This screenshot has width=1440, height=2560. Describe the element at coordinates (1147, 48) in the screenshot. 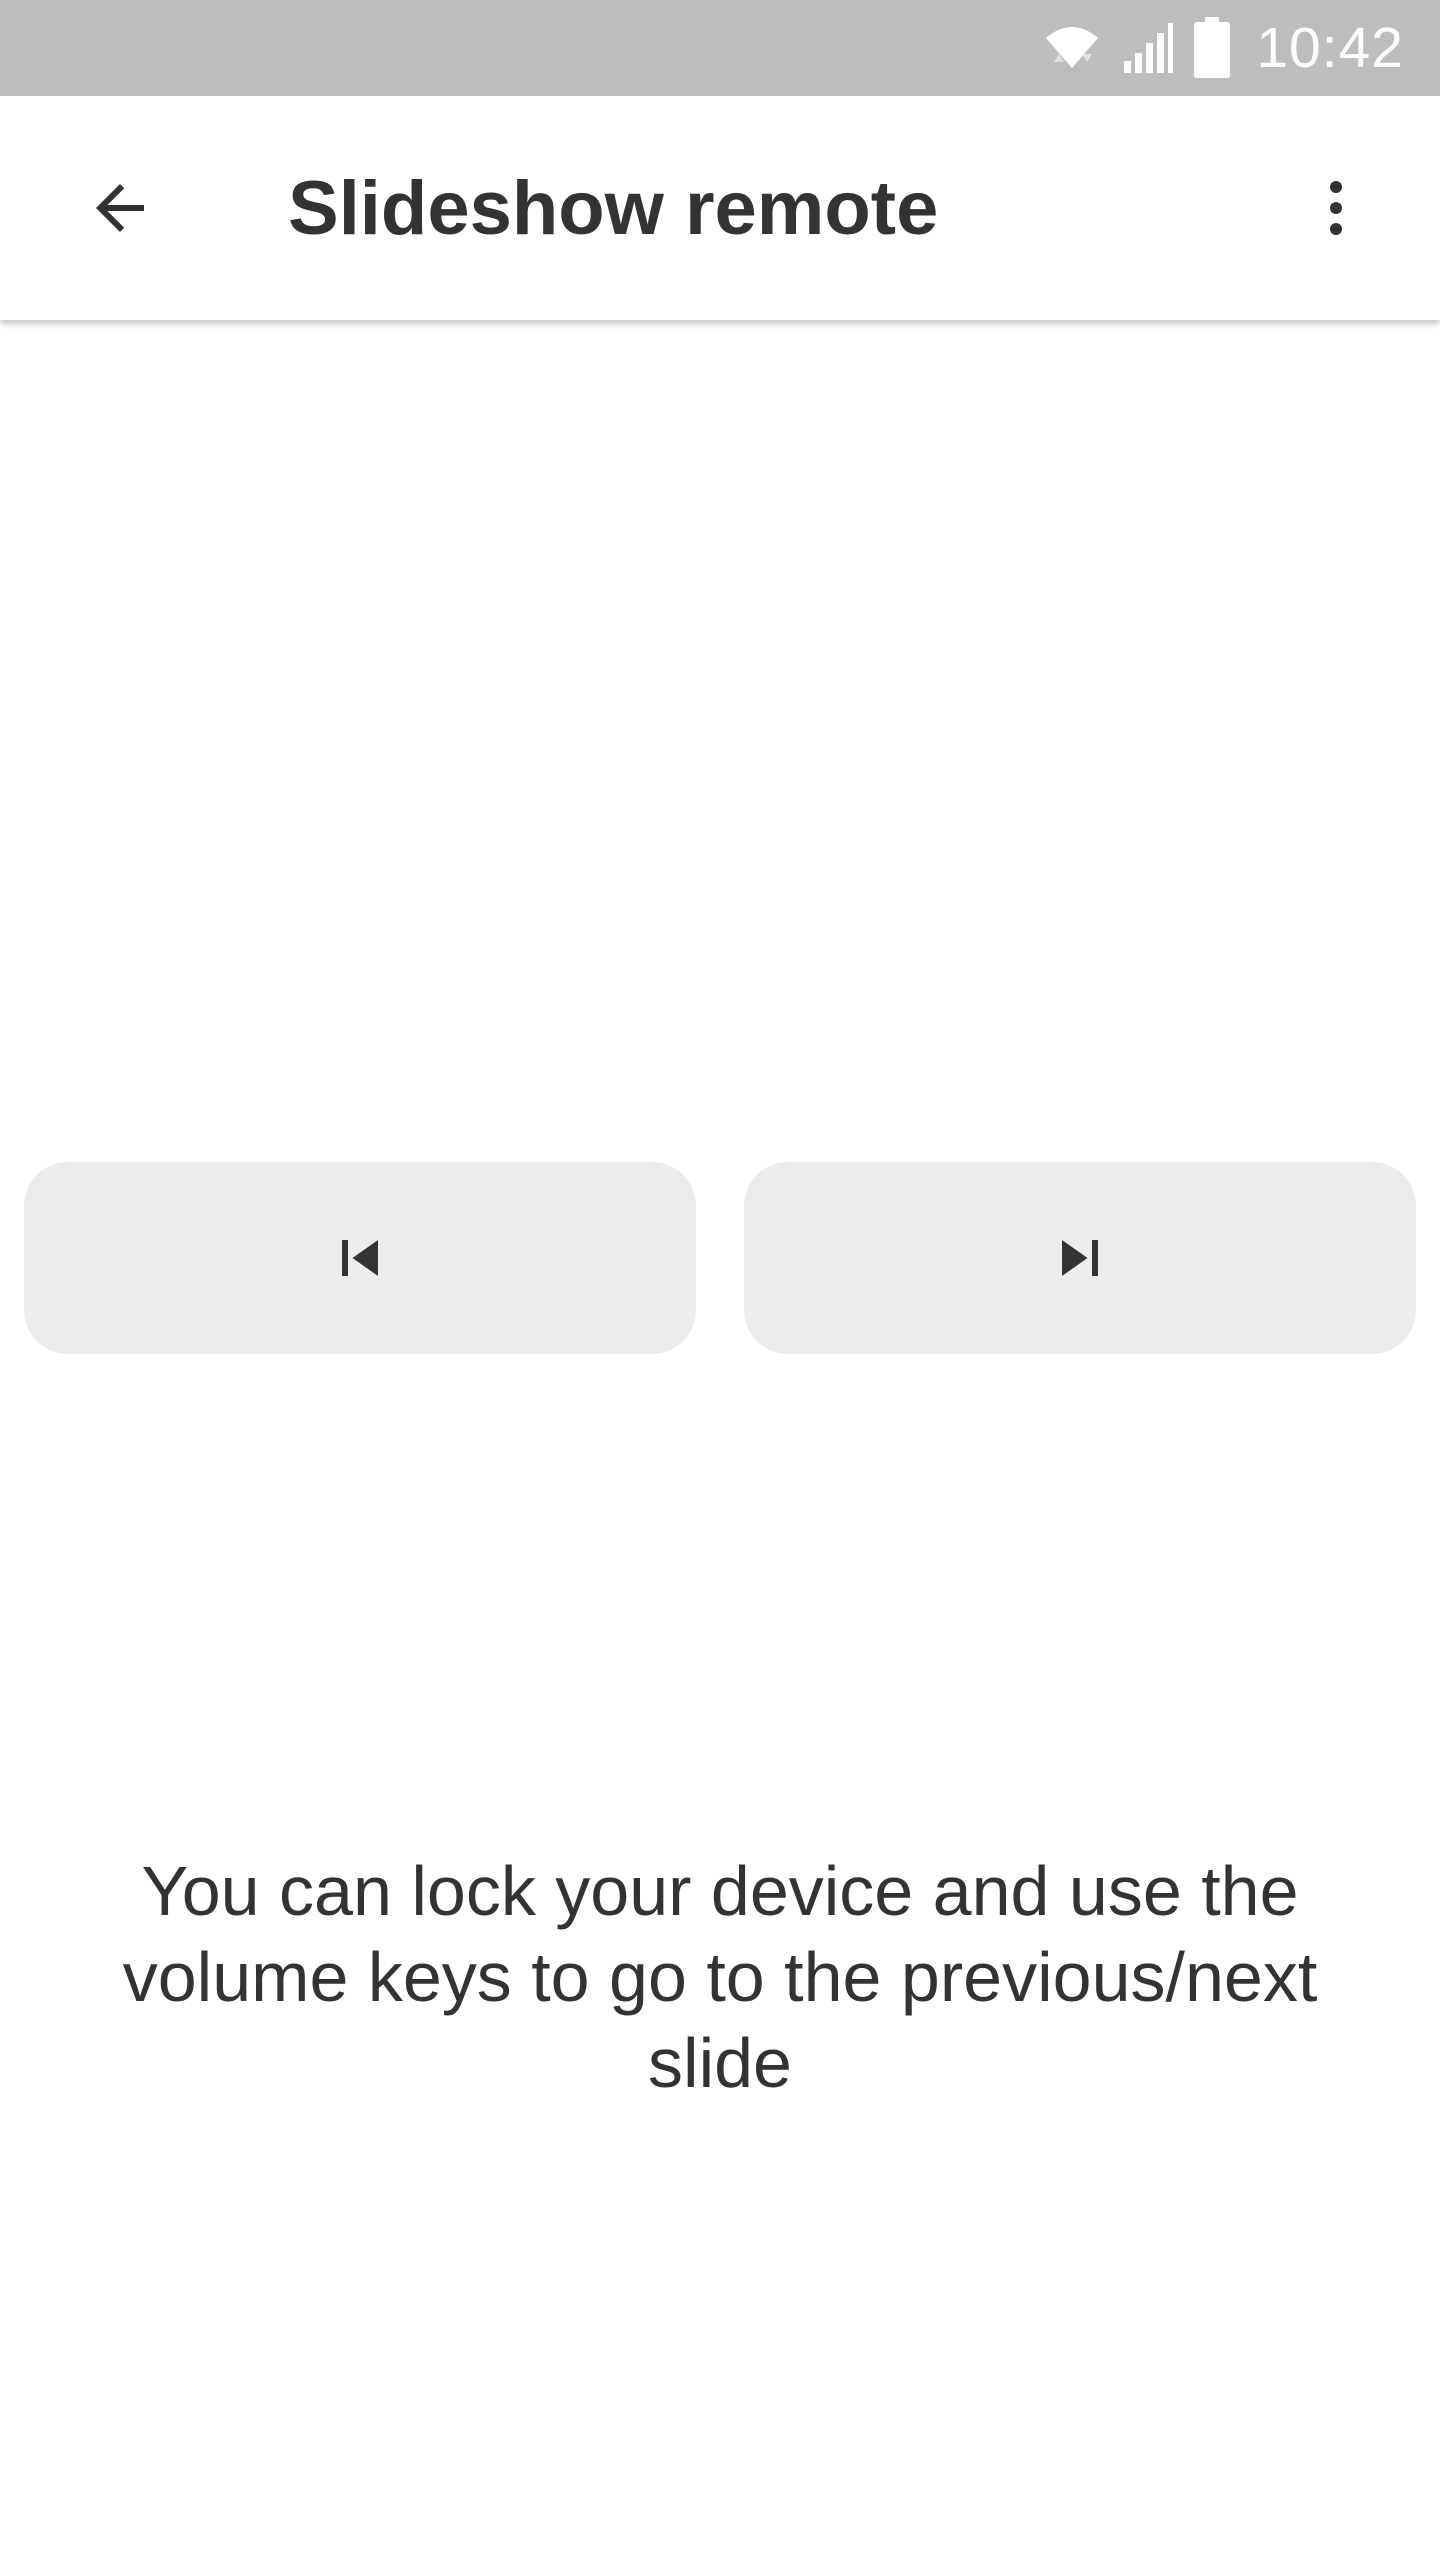

I see `cellular-signal-icon` at that location.